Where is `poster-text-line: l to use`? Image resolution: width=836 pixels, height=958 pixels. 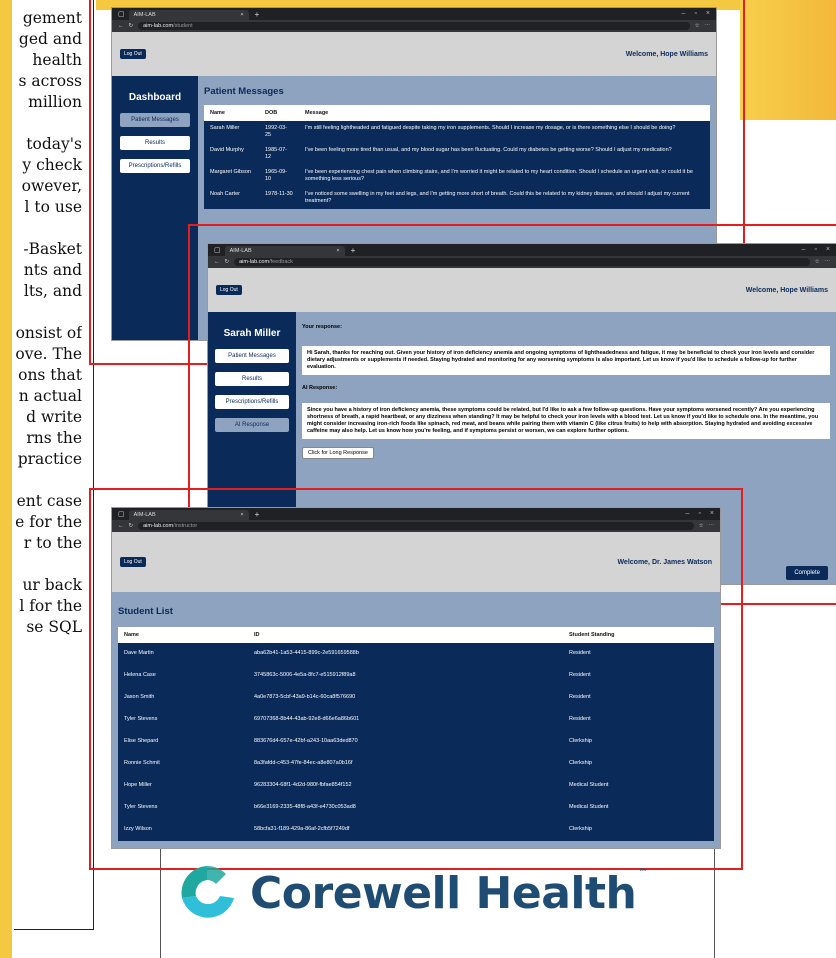 poster-text-line: l to use is located at coordinates (48, 207).